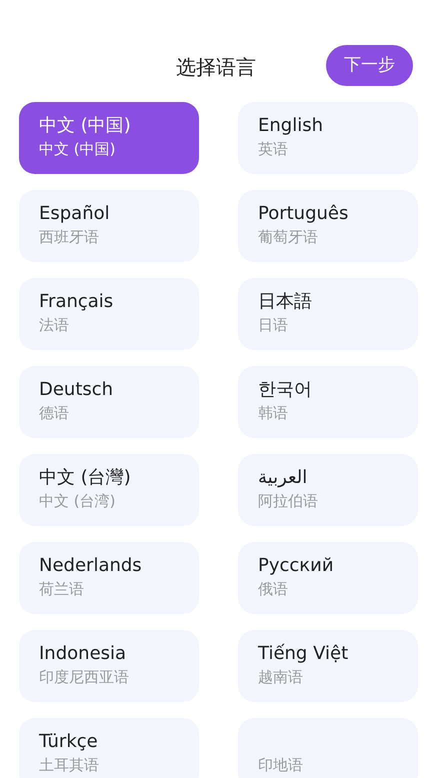 This screenshot has height=778, width=438. I want to click on language-option: 日本語 日语, so click(328, 314).